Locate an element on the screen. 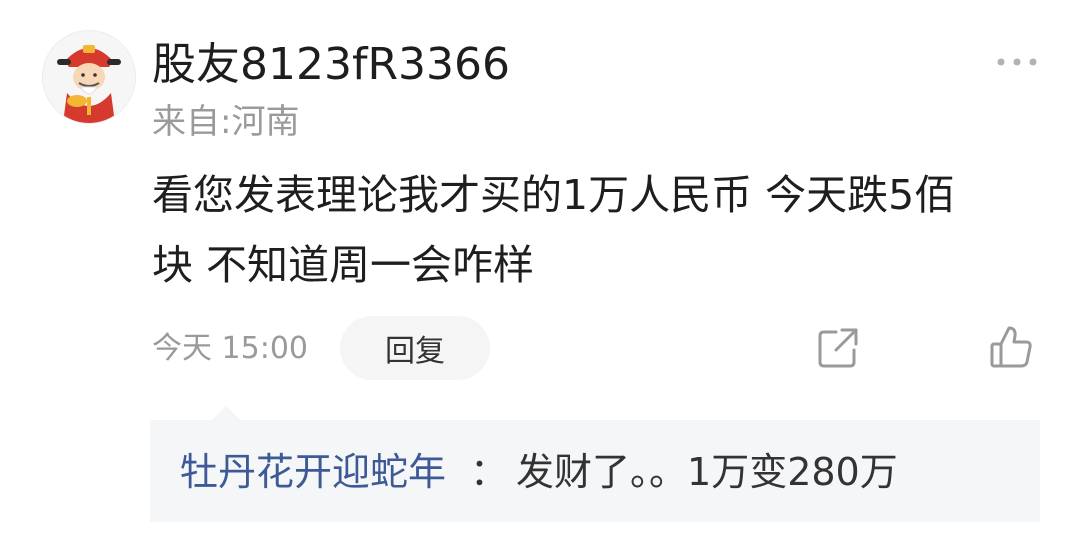 Image resolution: width=1080 pixels, height=542 pixels. thumbs-up-icon is located at coordinates (1011, 347).